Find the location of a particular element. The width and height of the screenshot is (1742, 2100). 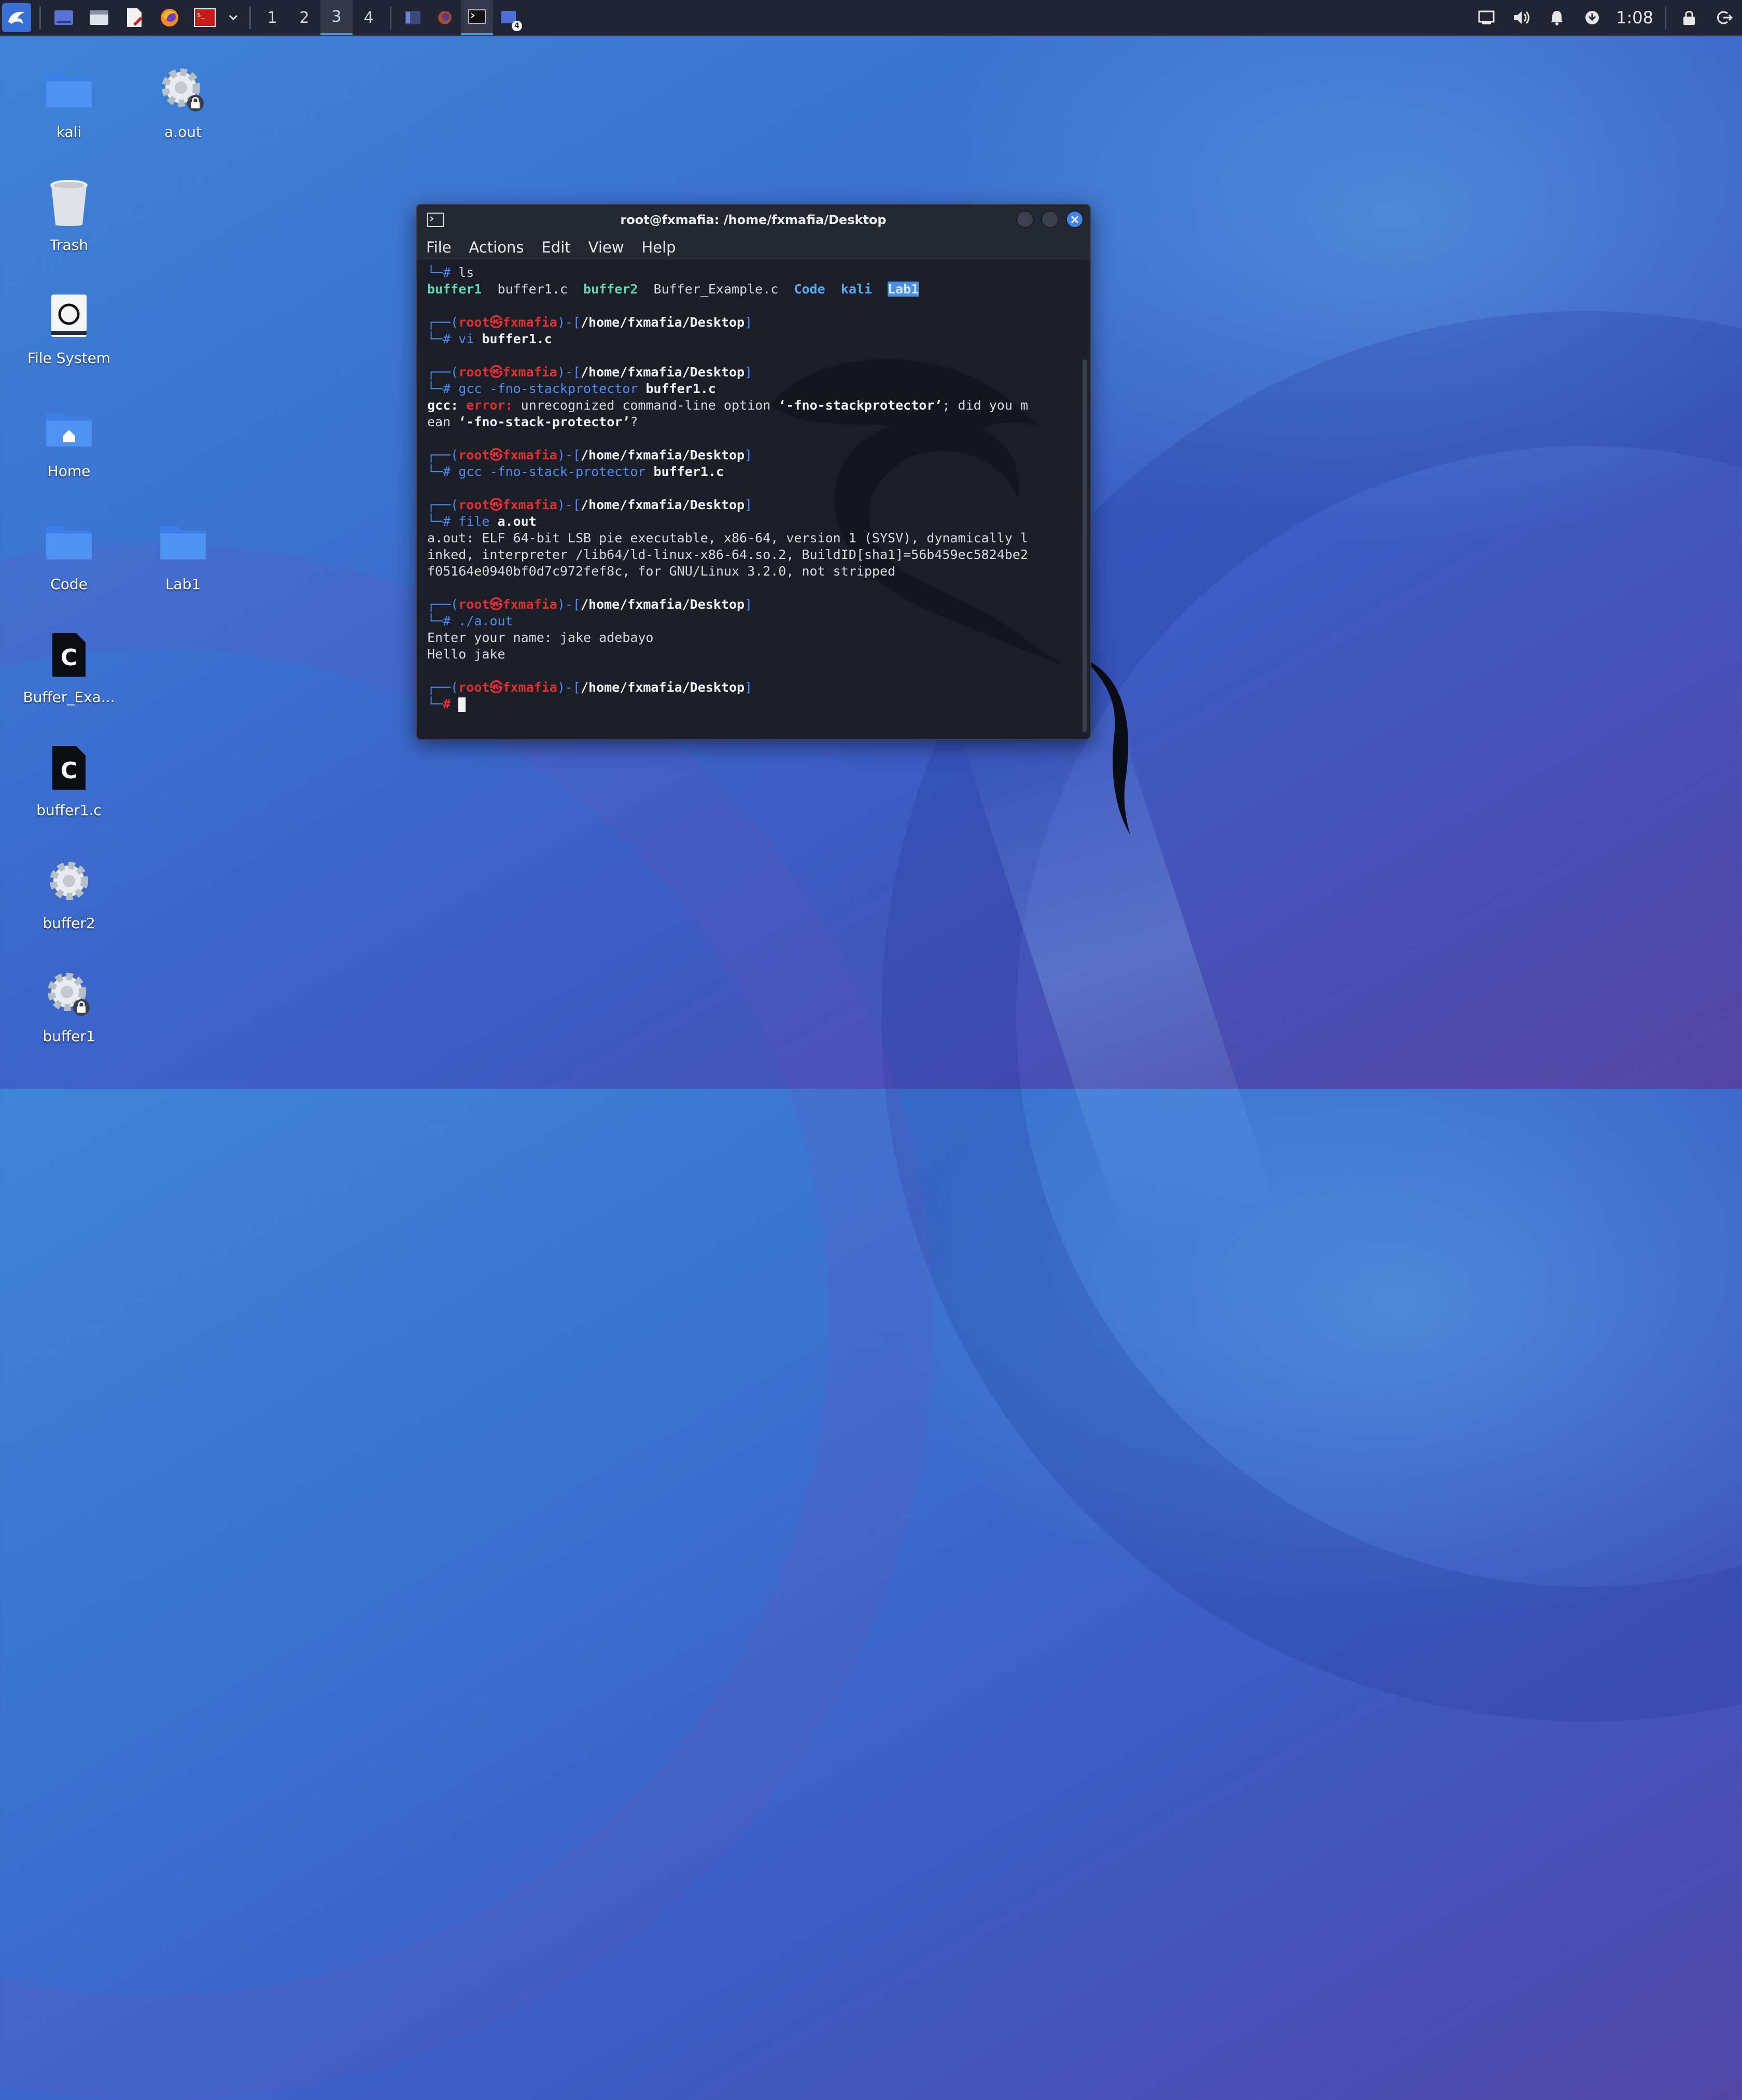

desktop-icon-home: Home is located at coordinates (69, 440).